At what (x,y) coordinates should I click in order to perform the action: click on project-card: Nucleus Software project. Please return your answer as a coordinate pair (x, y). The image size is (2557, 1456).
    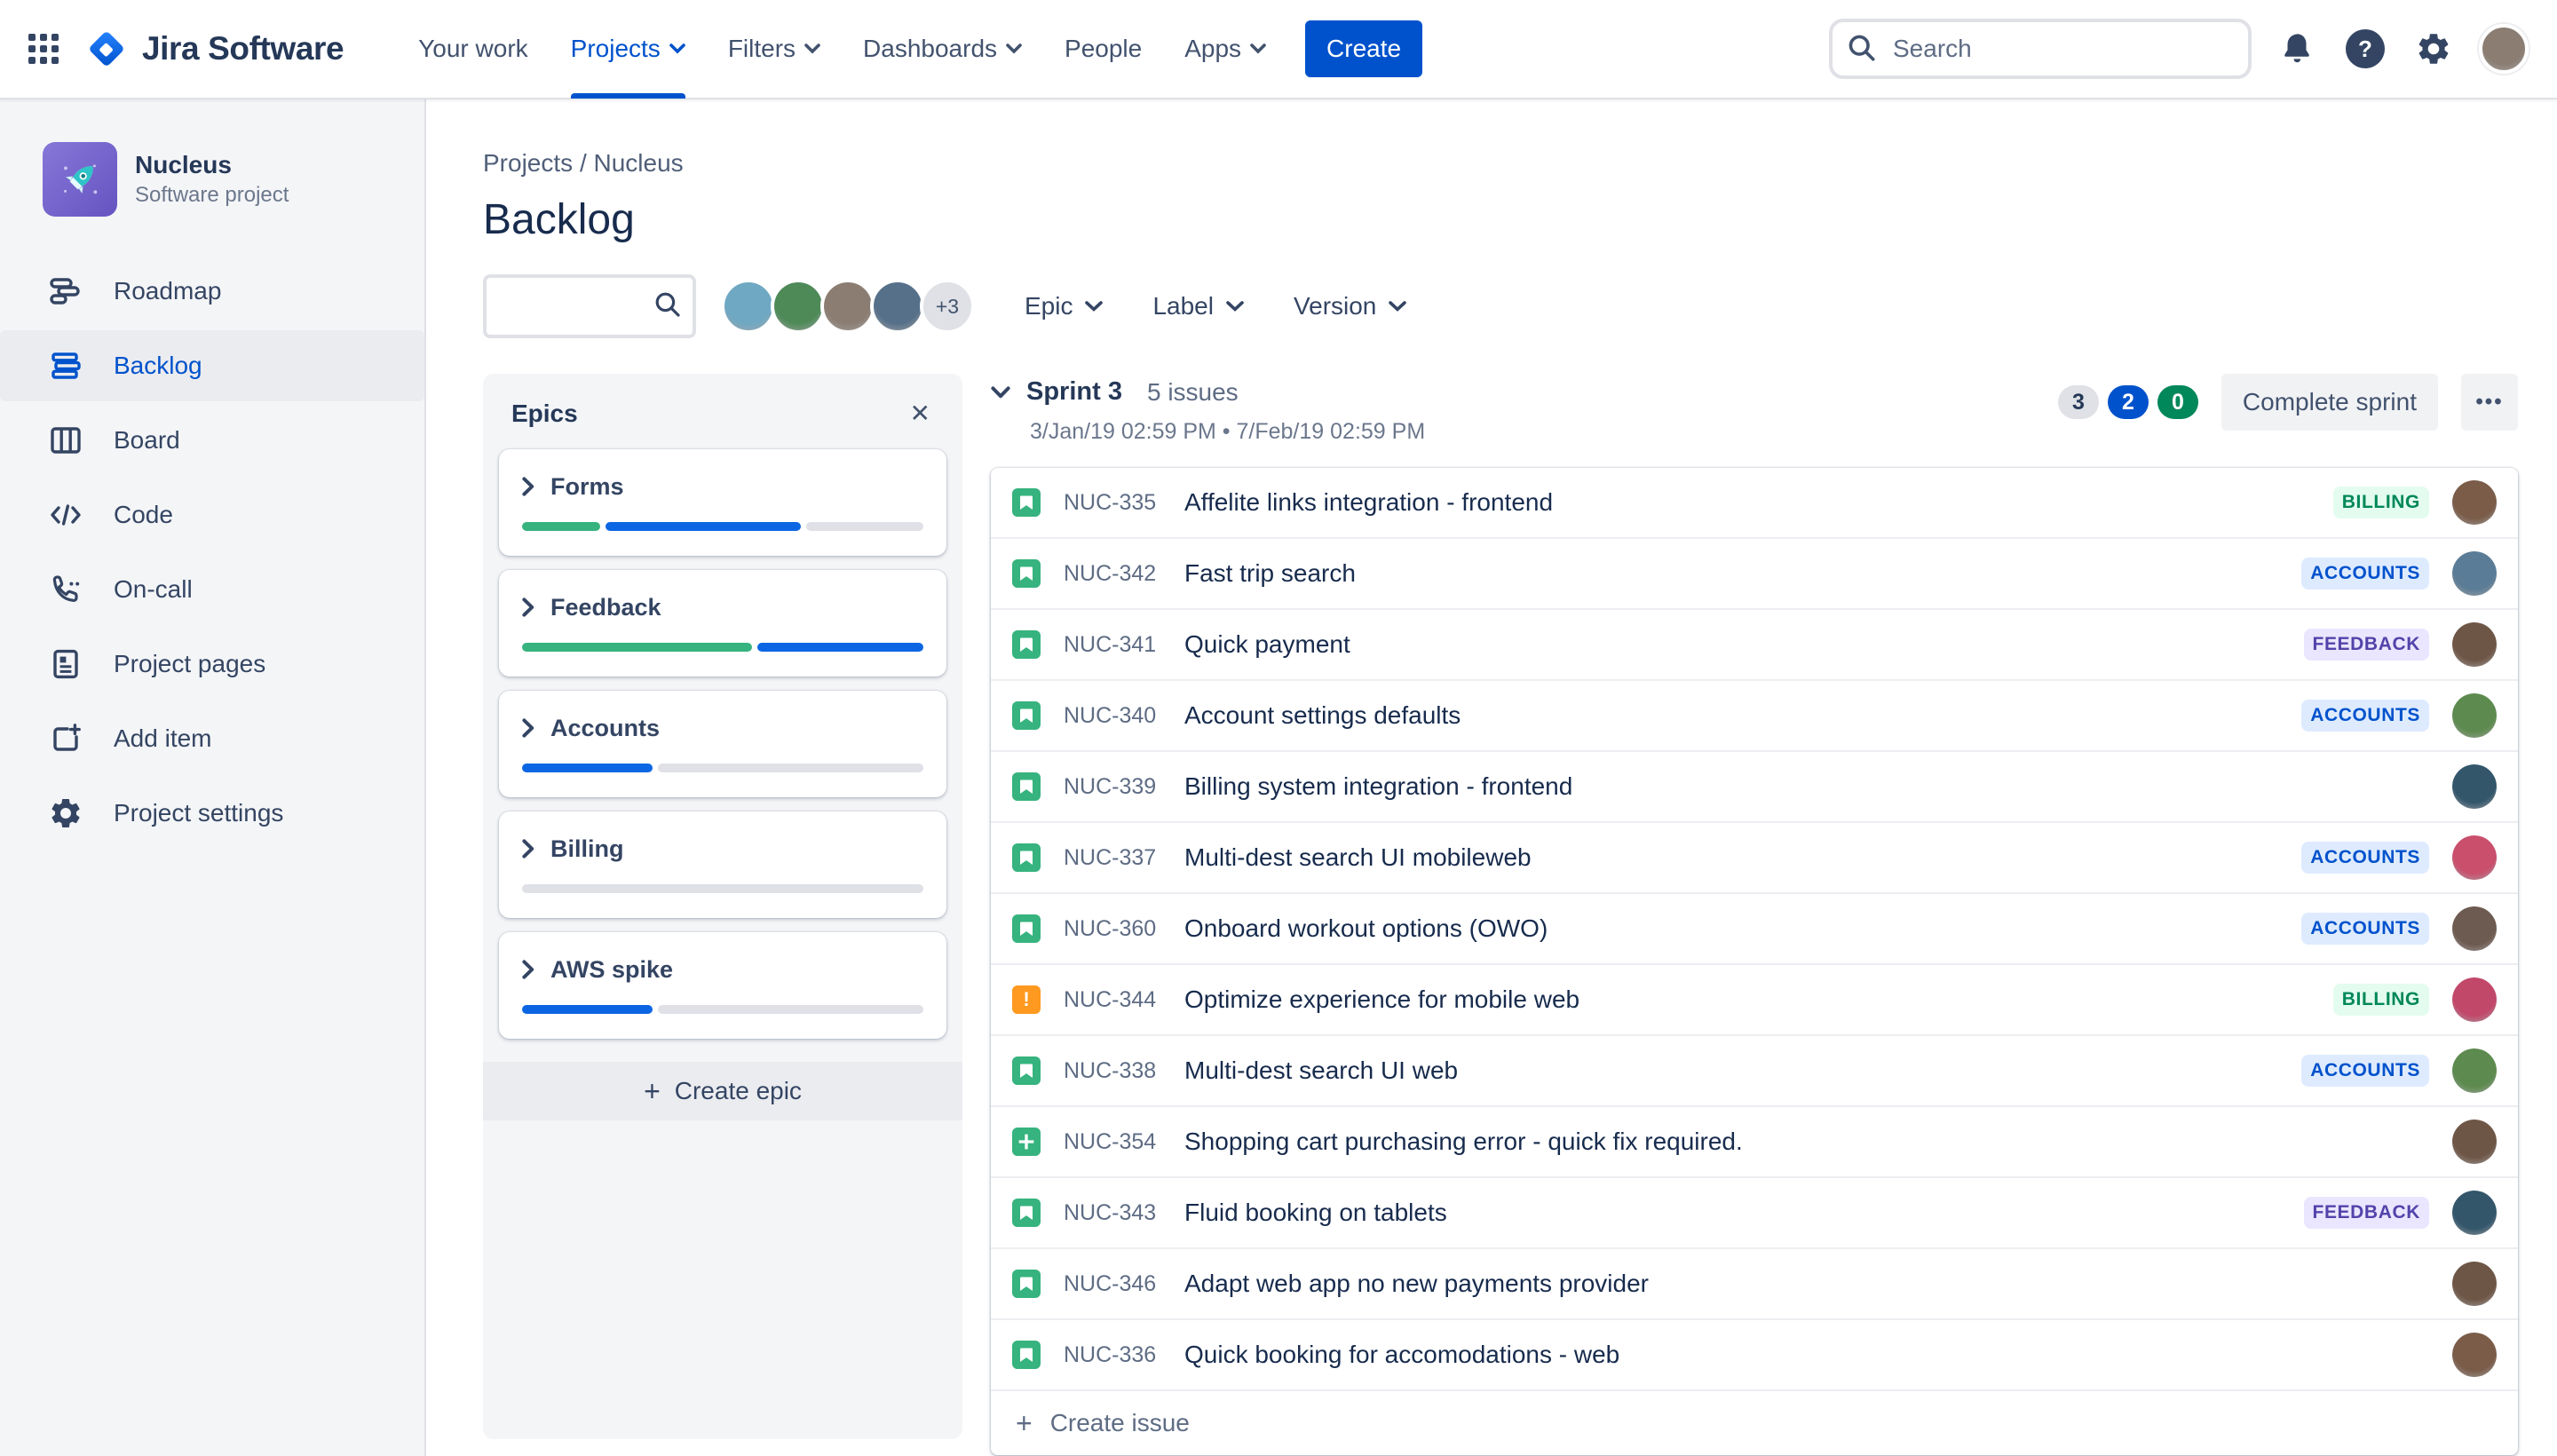
    Looking at the image, I should click on (212, 199).